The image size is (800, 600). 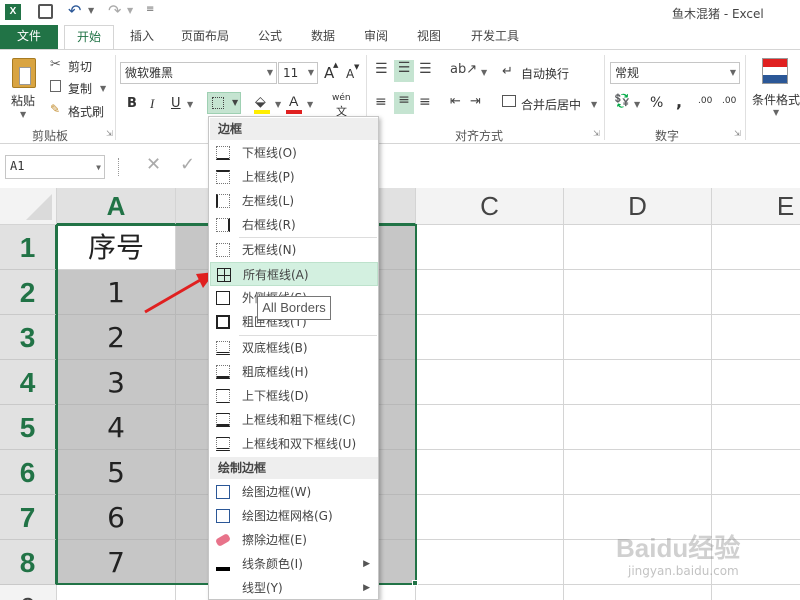 I want to click on menu-item-top-border: 上框线(P), so click(x=294, y=177).